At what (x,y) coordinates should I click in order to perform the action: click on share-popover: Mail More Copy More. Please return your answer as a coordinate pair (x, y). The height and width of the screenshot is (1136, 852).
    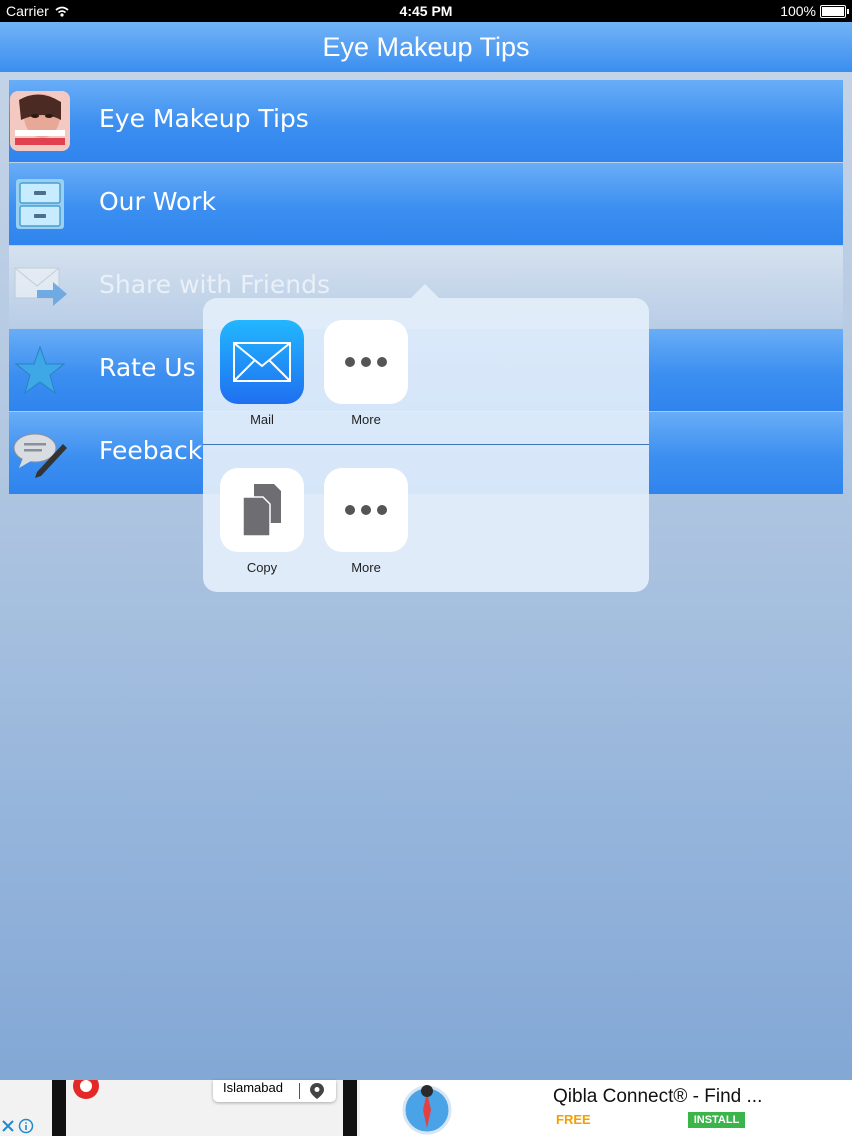
    Looking at the image, I should click on (426, 445).